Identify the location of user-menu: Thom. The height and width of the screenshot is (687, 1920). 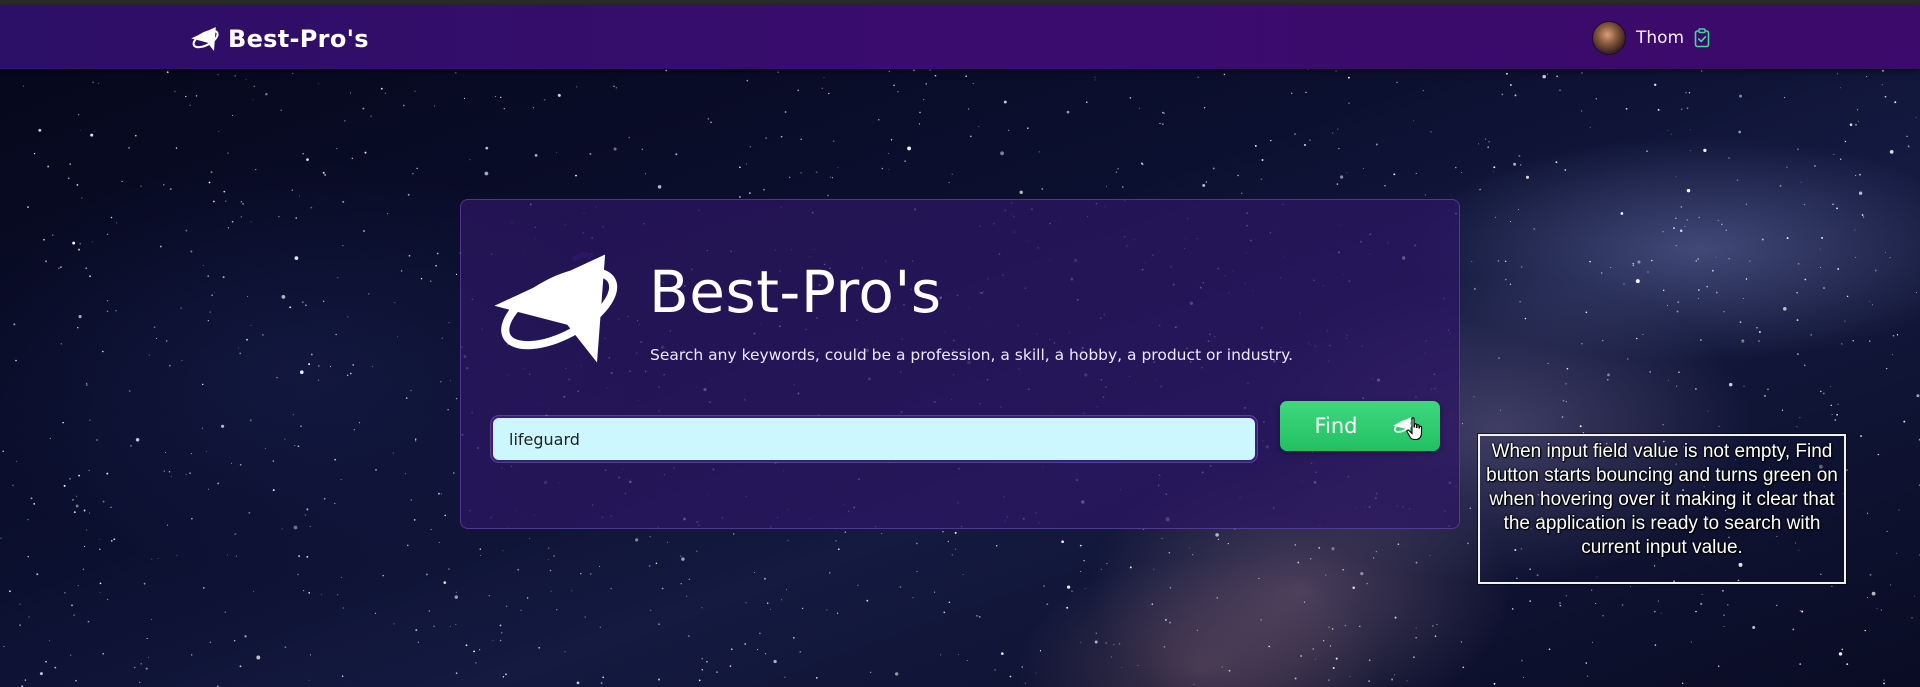
(1651, 38).